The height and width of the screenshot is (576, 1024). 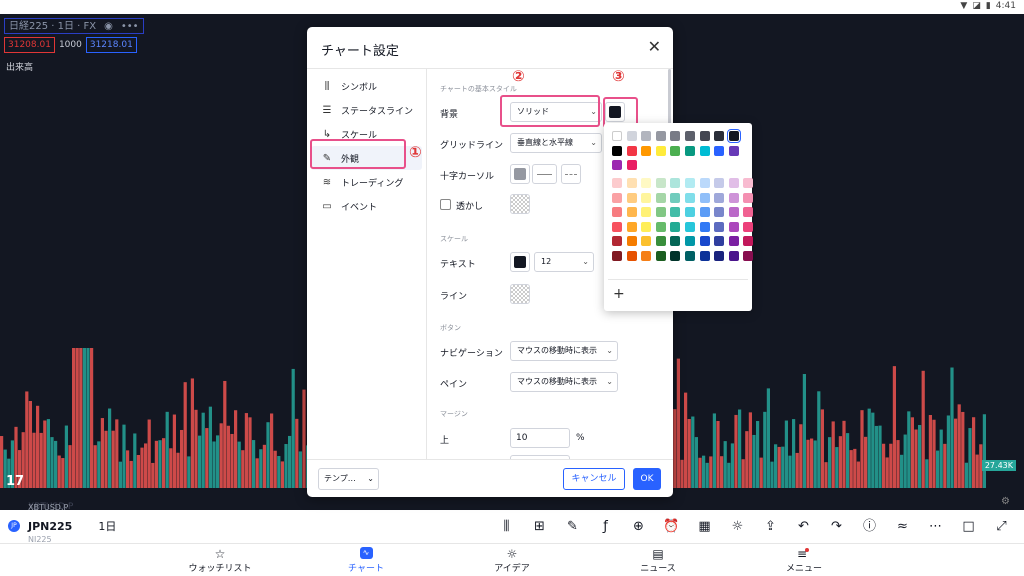 What do you see at coordinates (520, 294) in the screenshot?
I see `line-color-swatch` at bounding box center [520, 294].